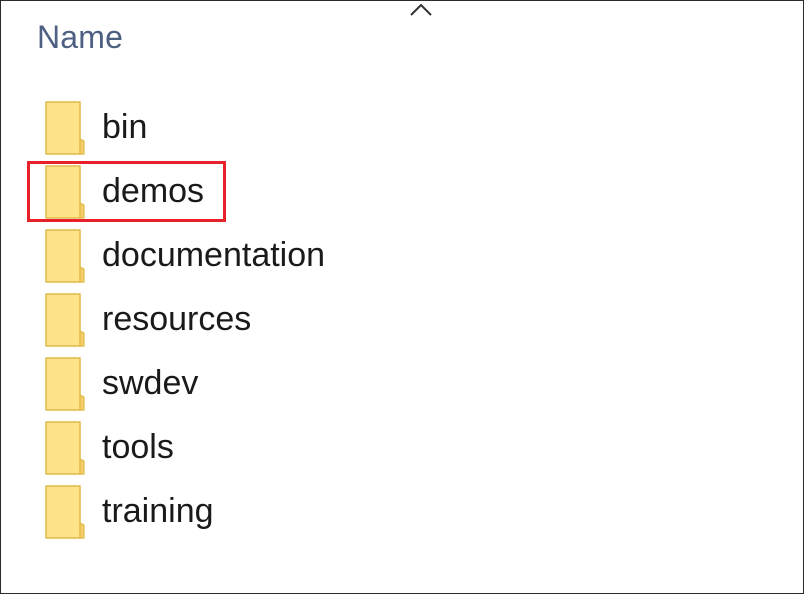 The image size is (804, 594). Describe the element at coordinates (421, 11) in the screenshot. I see `chevron-up-icon` at that location.